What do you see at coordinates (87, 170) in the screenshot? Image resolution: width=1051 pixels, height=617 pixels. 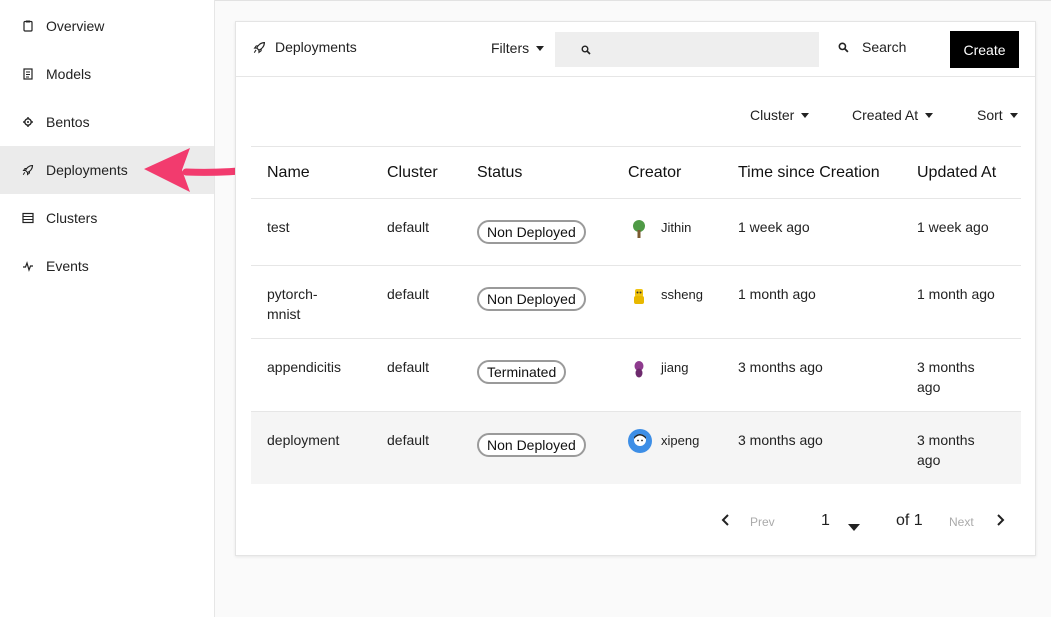 I see `sidebar-item-label: Deployments` at bounding box center [87, 170].